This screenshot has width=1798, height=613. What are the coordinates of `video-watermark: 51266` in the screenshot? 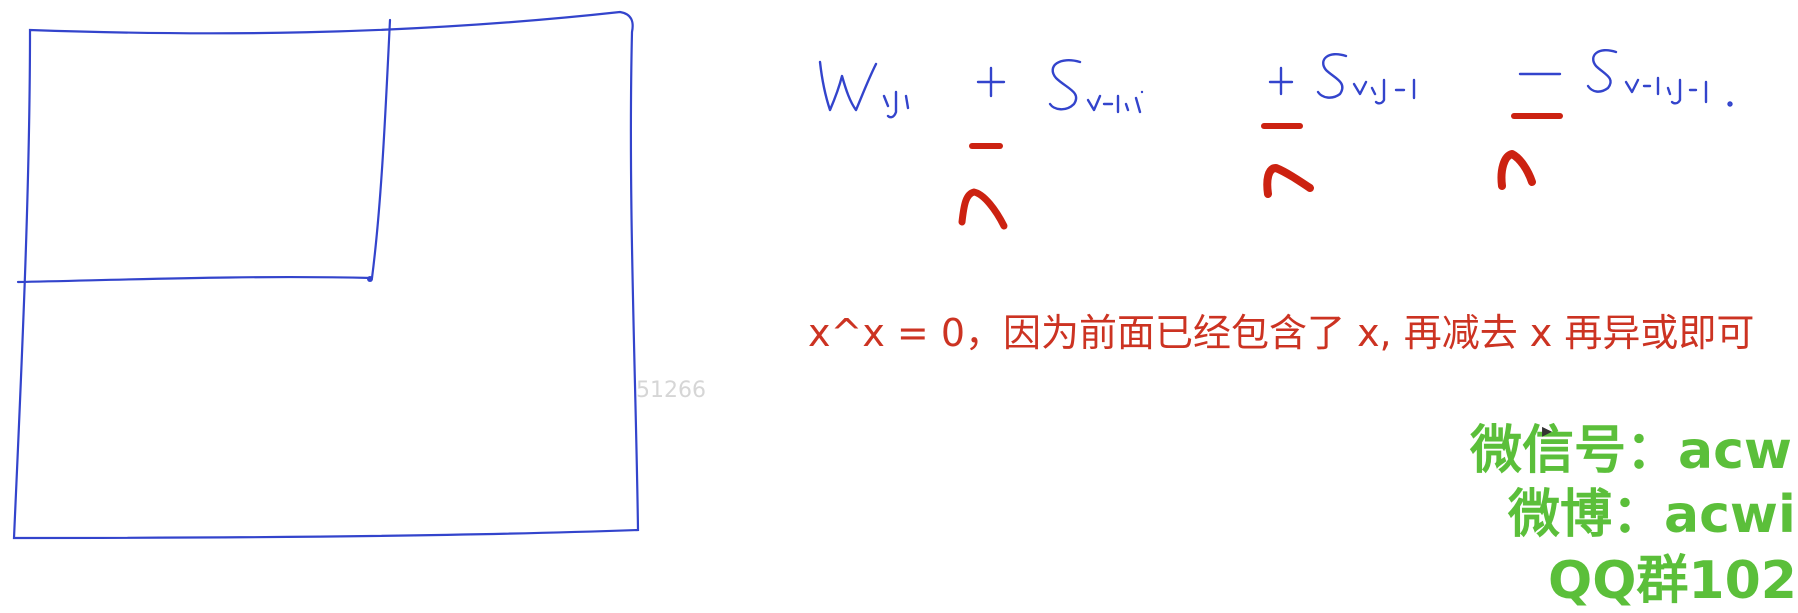 It's located at (671, 390).